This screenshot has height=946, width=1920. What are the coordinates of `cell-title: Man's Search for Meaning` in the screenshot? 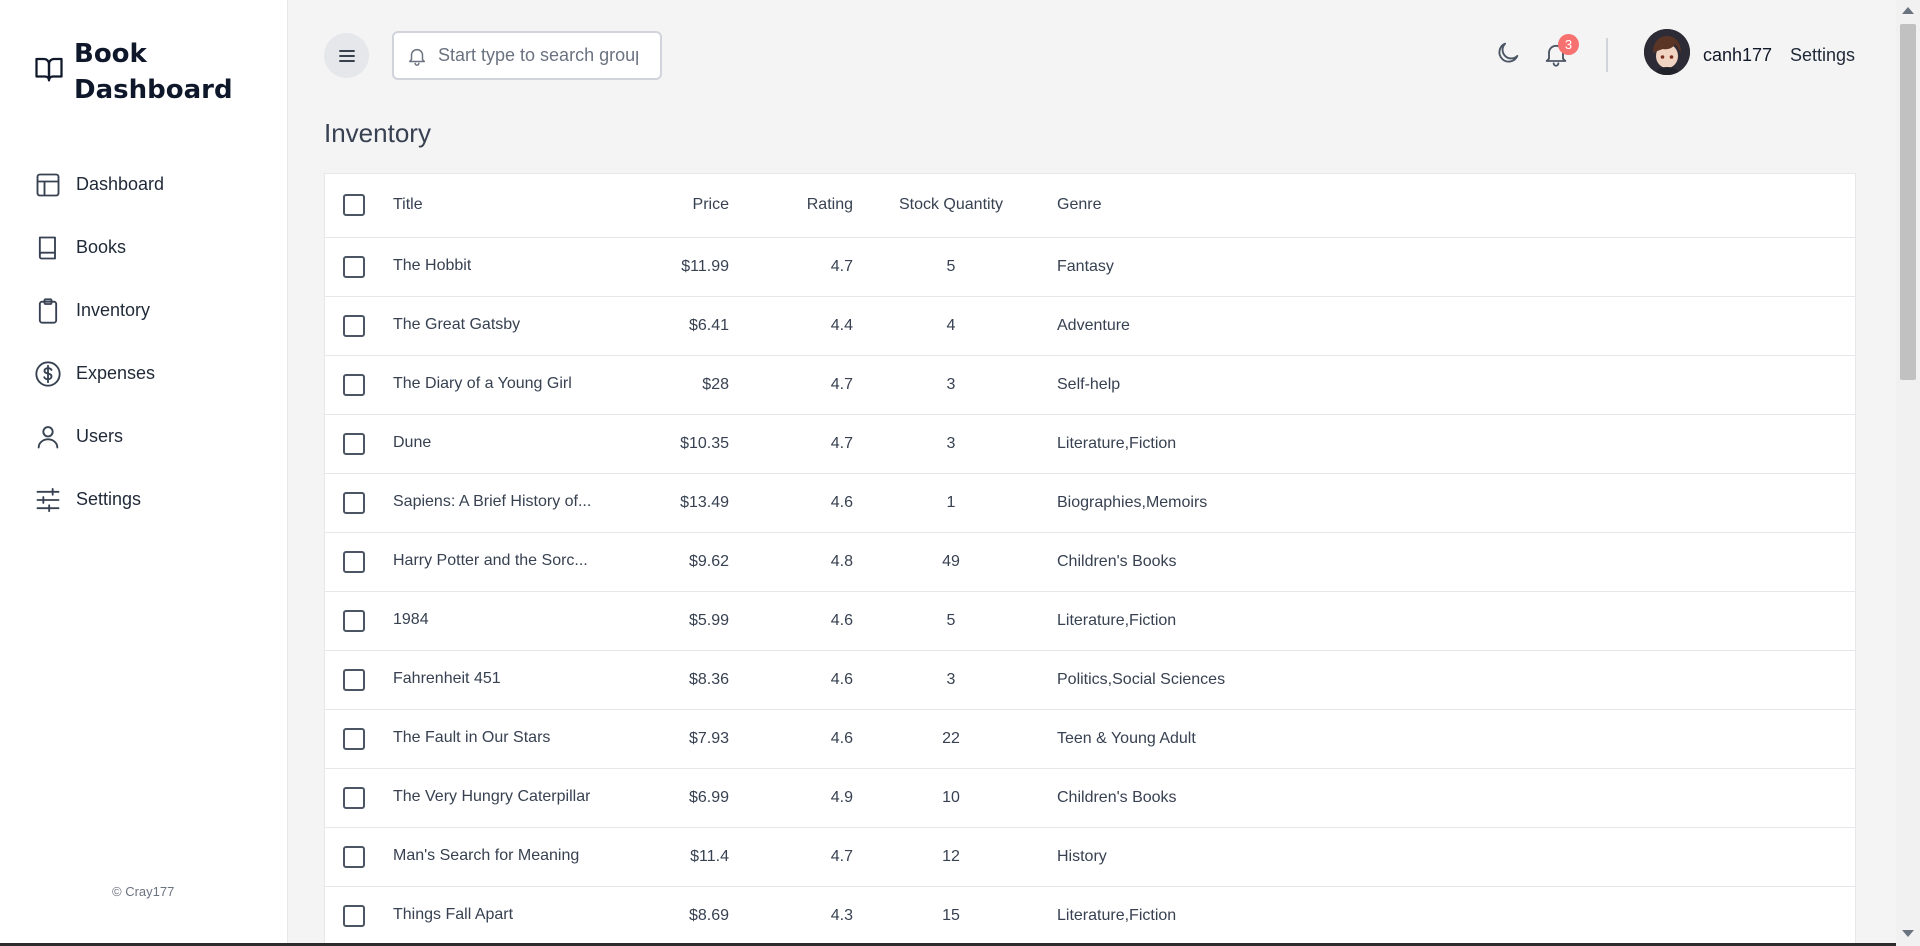 It's located at (486, 856).